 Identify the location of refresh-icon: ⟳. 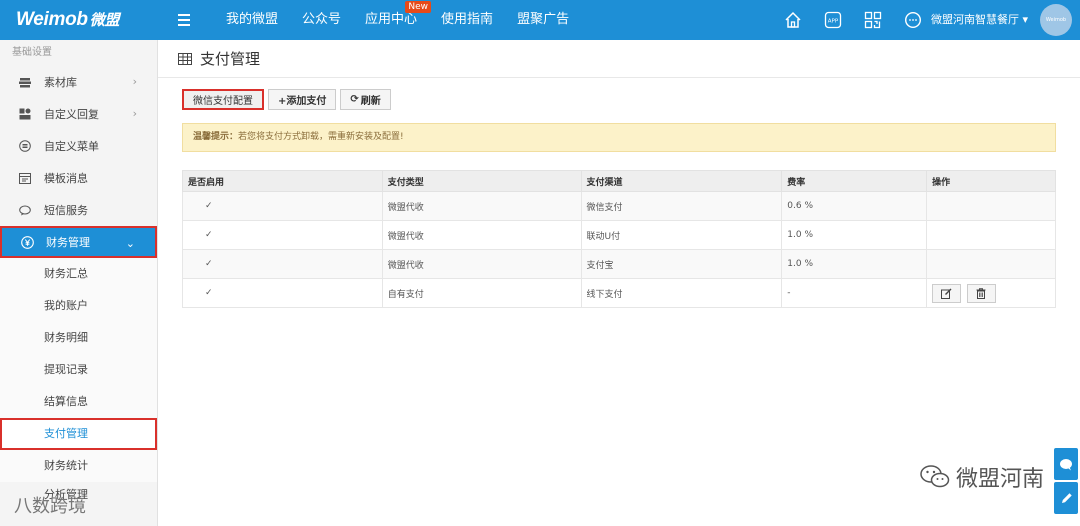
(354, 99).